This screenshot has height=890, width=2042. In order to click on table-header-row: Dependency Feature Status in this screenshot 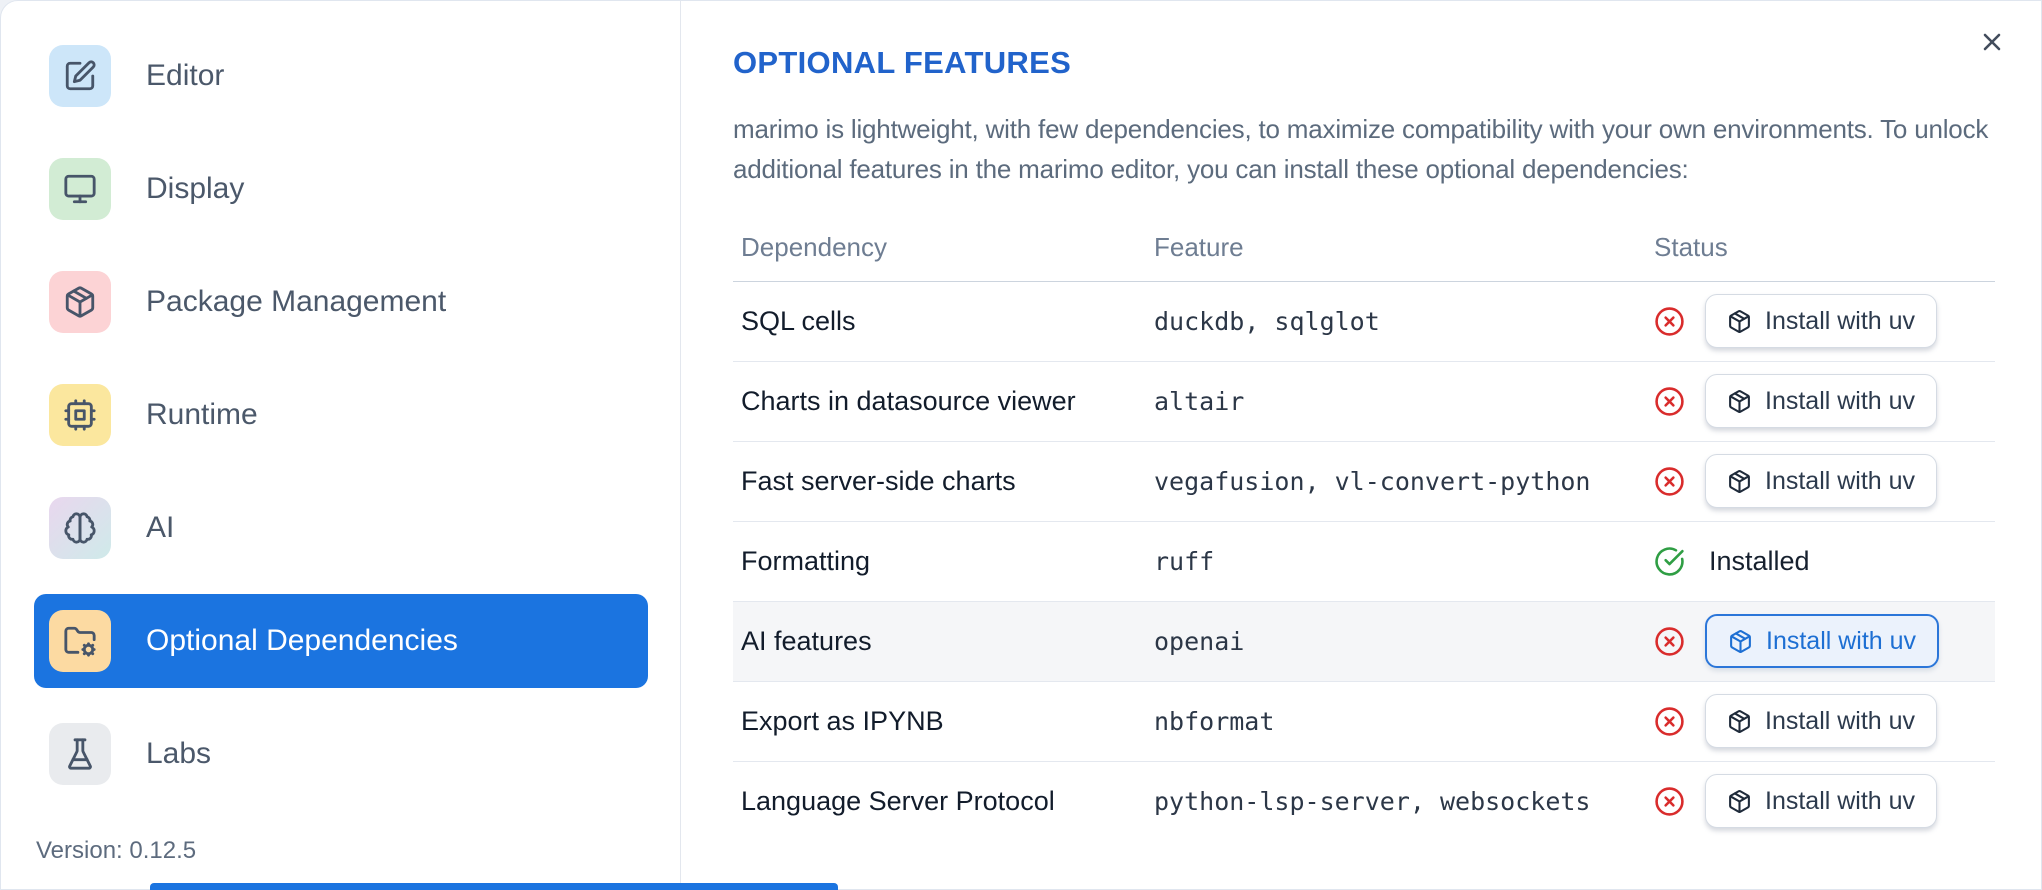, I will do `click(1364, 252)`.